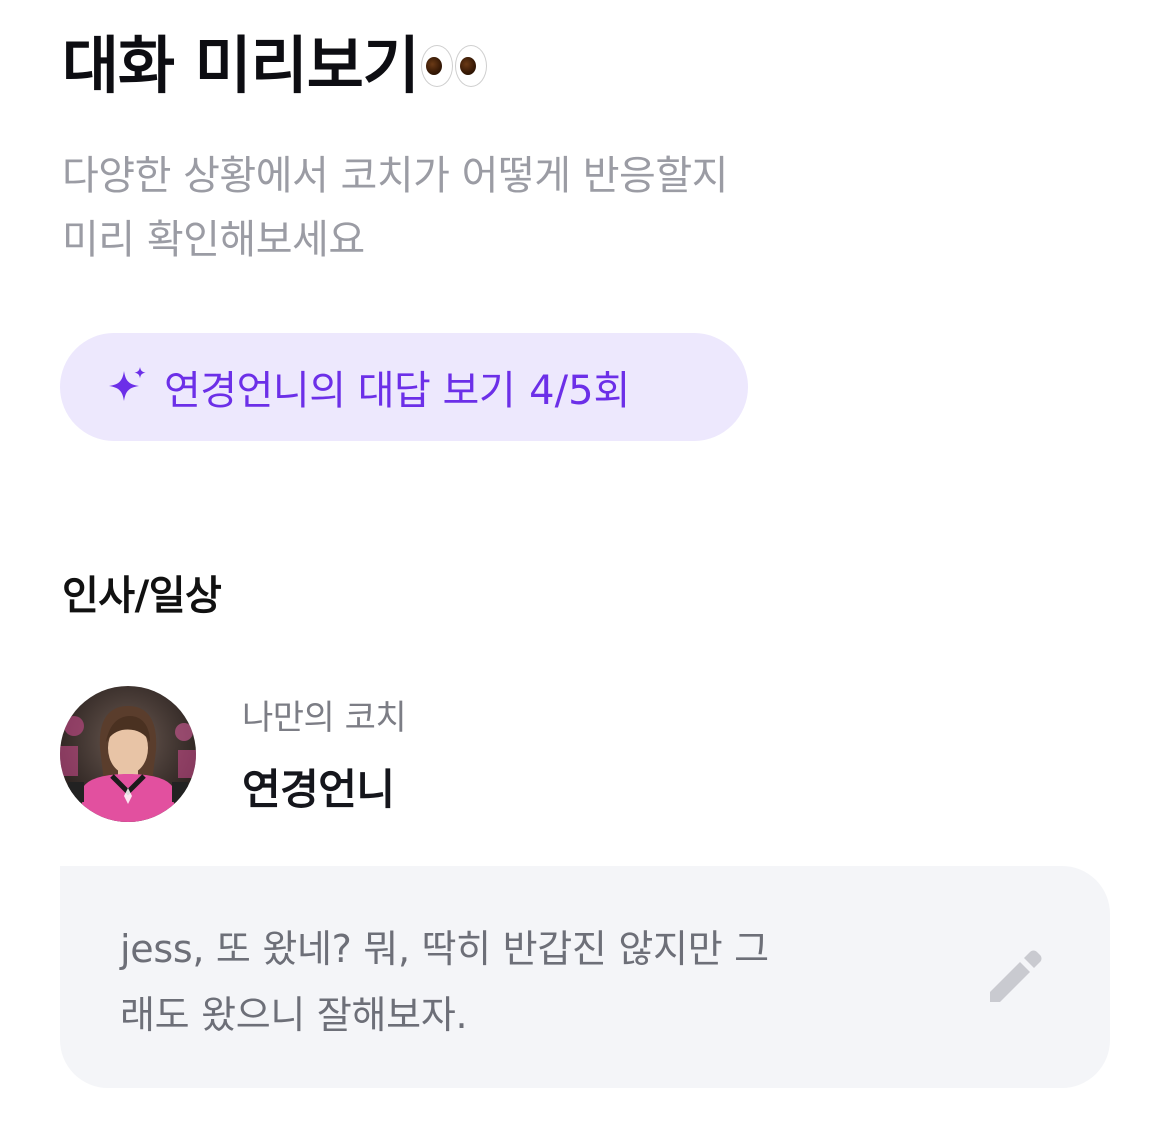 The image size is (1170, 1136). Describe the element at coordinates (324, 718) in the screenshot. I see `coach-caption: 나만의 코치` at that location.